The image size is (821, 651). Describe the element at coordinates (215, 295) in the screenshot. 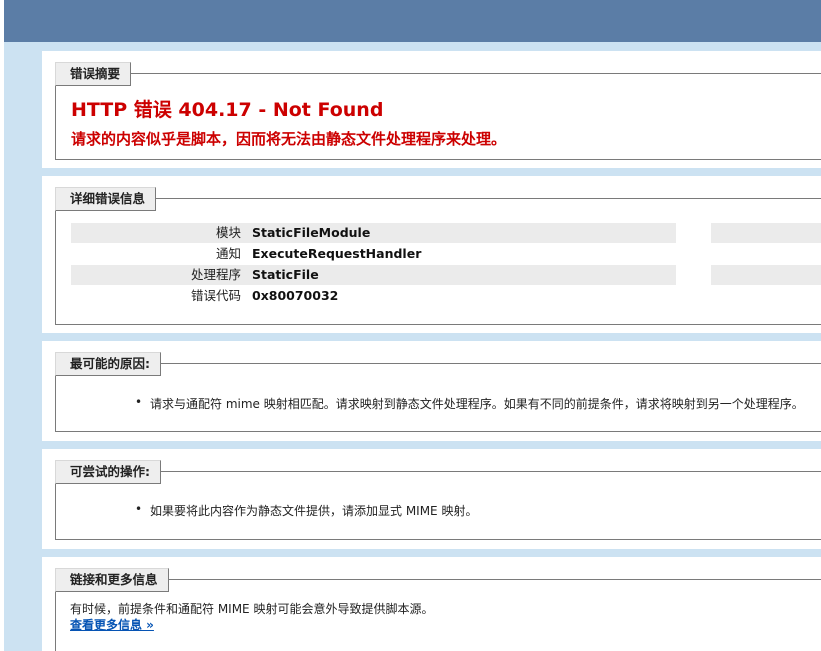

I see `detail-label-error-code: 错误代码` at that location.